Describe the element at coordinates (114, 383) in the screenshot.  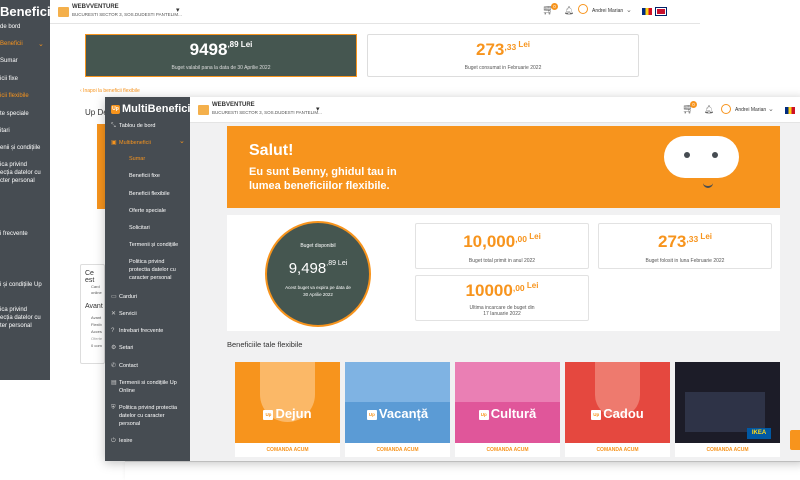
I see `document-icon: ▤` at that location.